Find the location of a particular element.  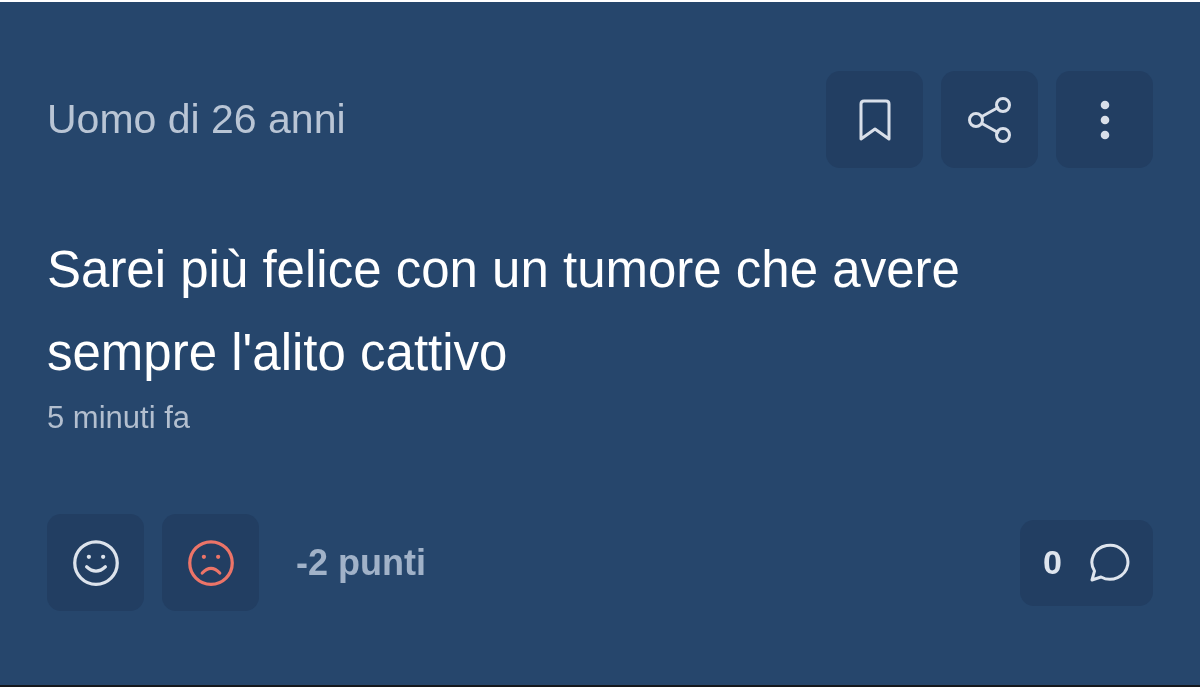

share-icon is located at coordinates (989, 119).